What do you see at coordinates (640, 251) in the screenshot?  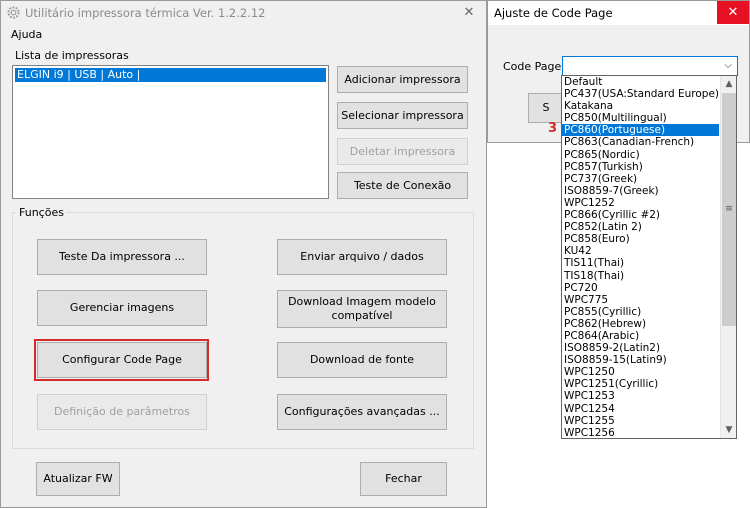 I see `dropdown-option: KU42` at bounding box center [640, 251].